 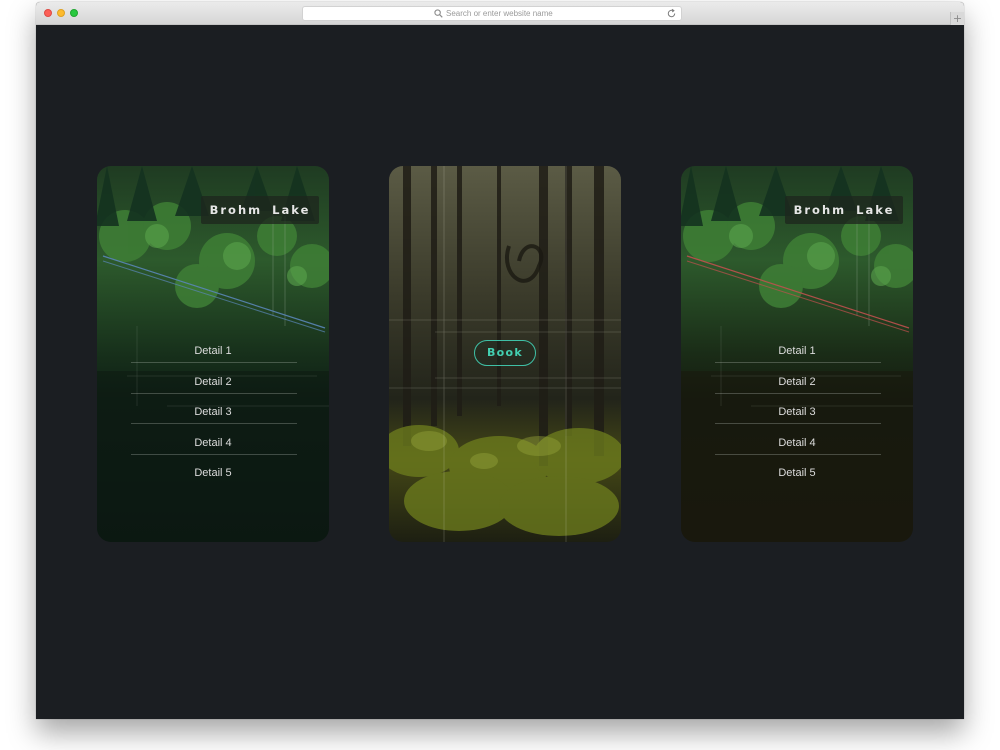 What do you see at coordinates (957, 18) in the screenshot?
I see `new-tab-button: +` at bounding box center [957, 18].